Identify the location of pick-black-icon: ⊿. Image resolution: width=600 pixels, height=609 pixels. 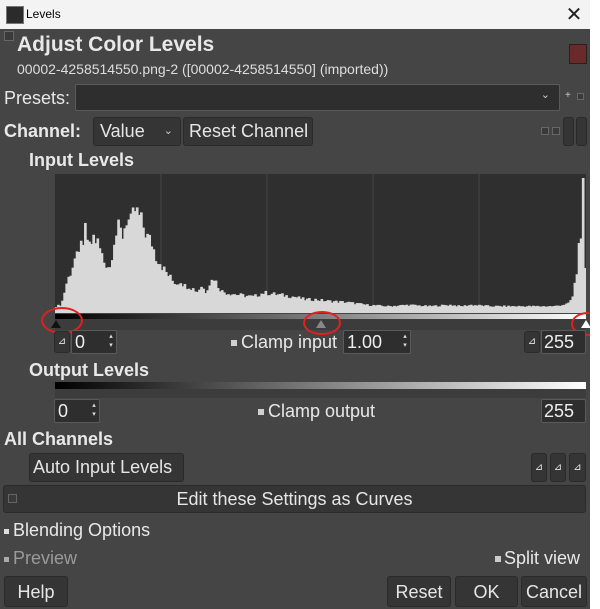
(62, 342).